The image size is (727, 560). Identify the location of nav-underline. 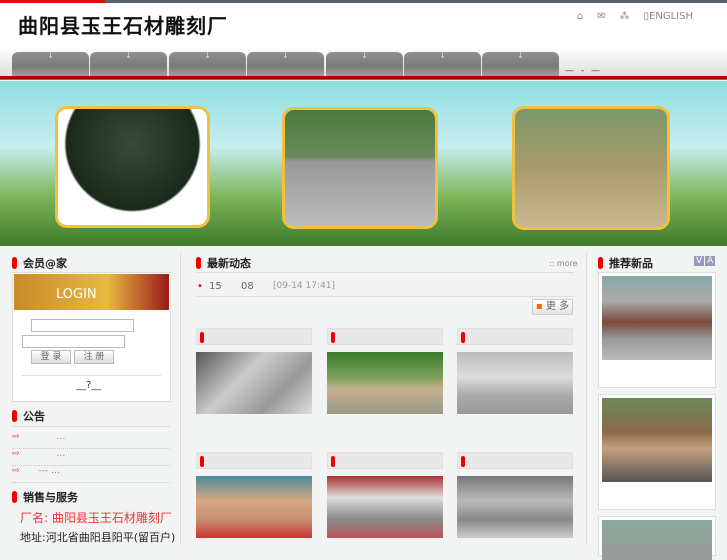
(363, 78).